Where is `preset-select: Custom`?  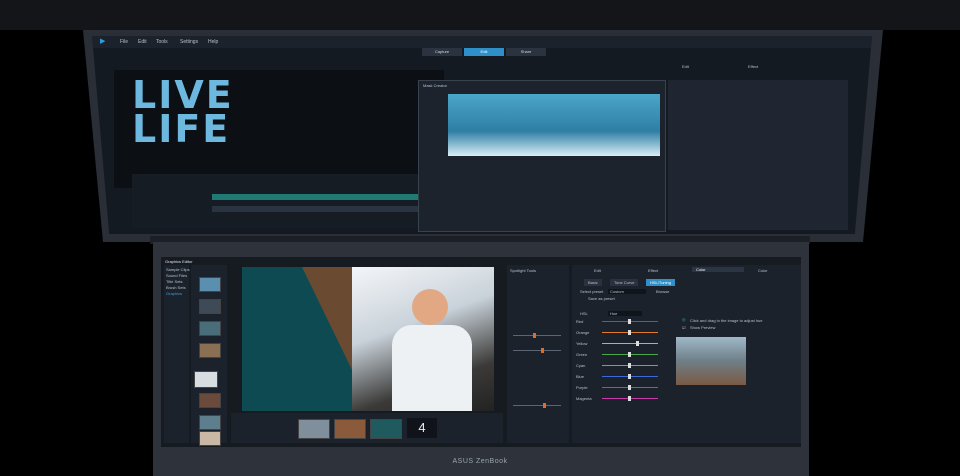
preset-select: Custom is located at coordinates (627, 291).